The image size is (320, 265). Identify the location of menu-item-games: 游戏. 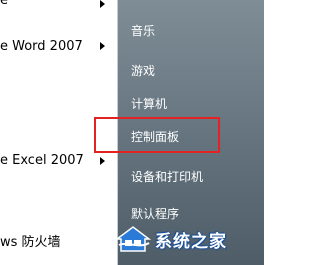
(143, 70).